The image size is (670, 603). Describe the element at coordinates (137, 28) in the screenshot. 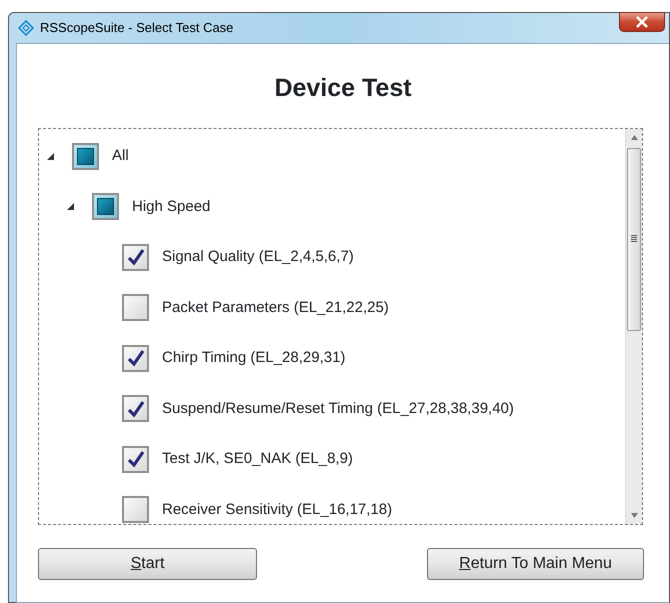

I see `window-title: RSScopeSuite - Select Test Case` at that location.